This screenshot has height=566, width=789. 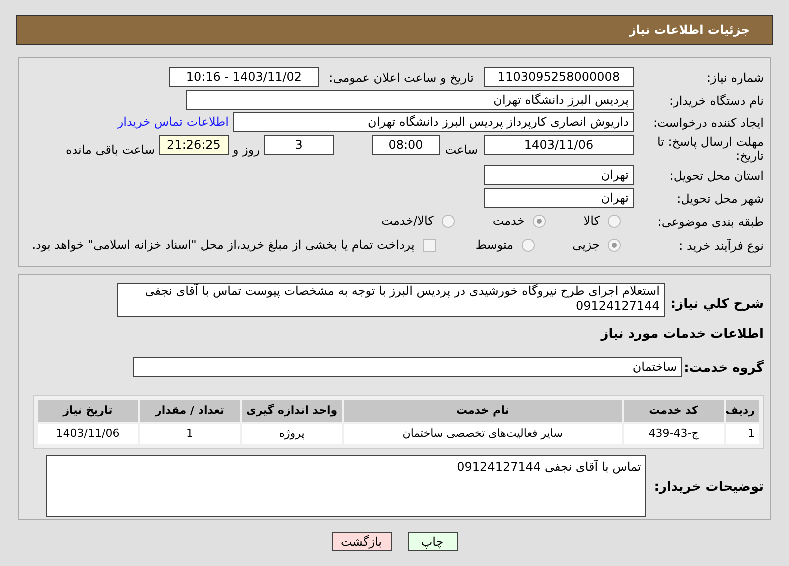 I want to click on radio-label: خدمت, so click(x=508, y=221).